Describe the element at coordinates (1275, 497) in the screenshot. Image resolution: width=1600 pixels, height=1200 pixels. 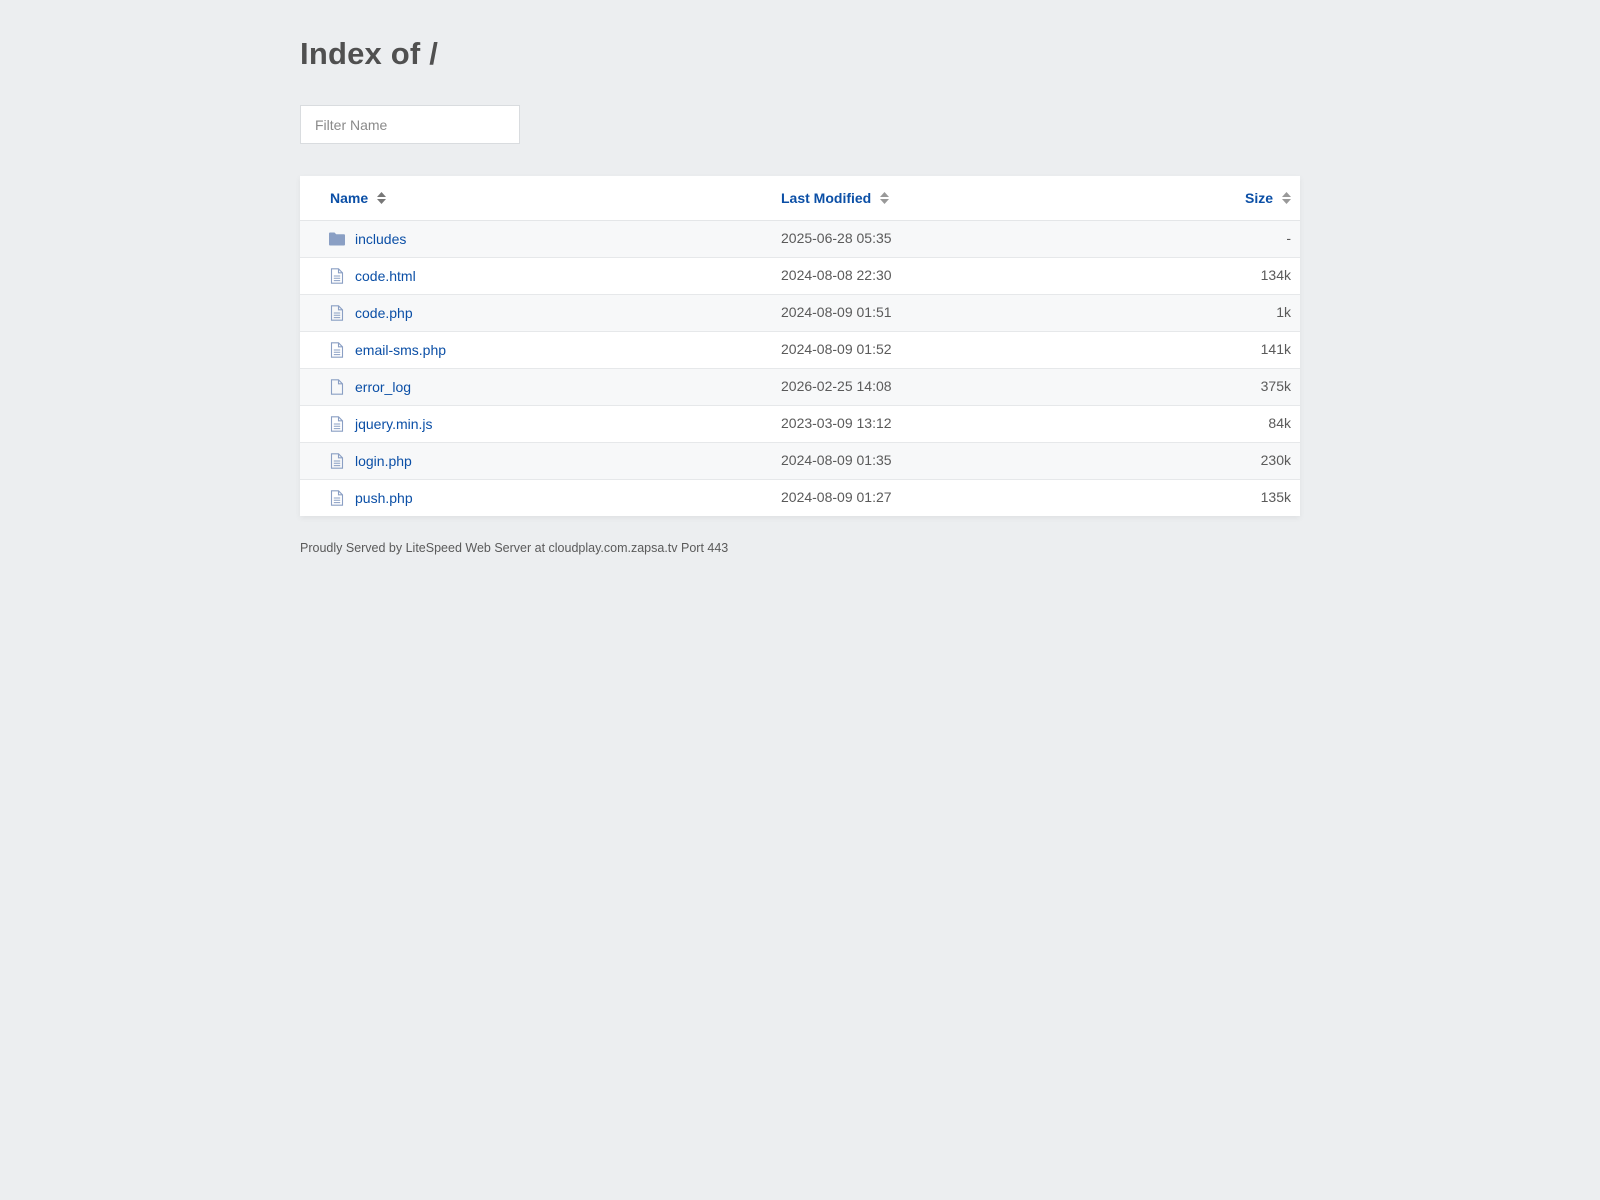
I see `file-size: 135k` at that location.